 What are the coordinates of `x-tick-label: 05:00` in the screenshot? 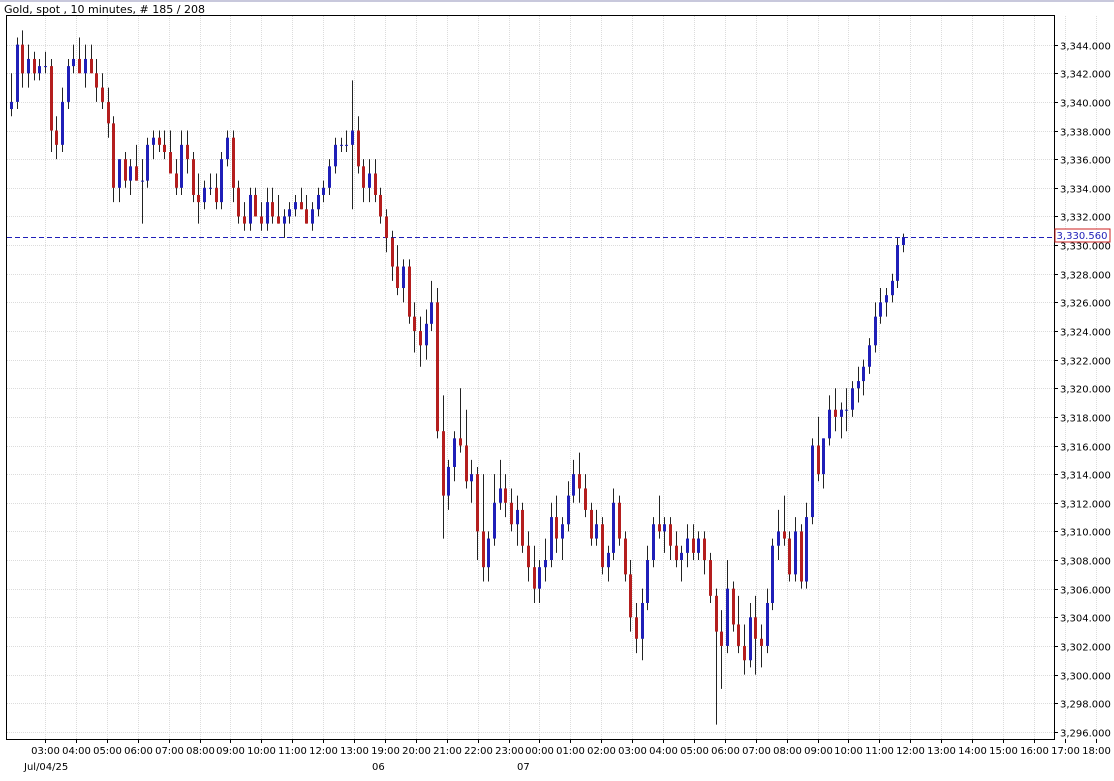 It's located at (107, 751).